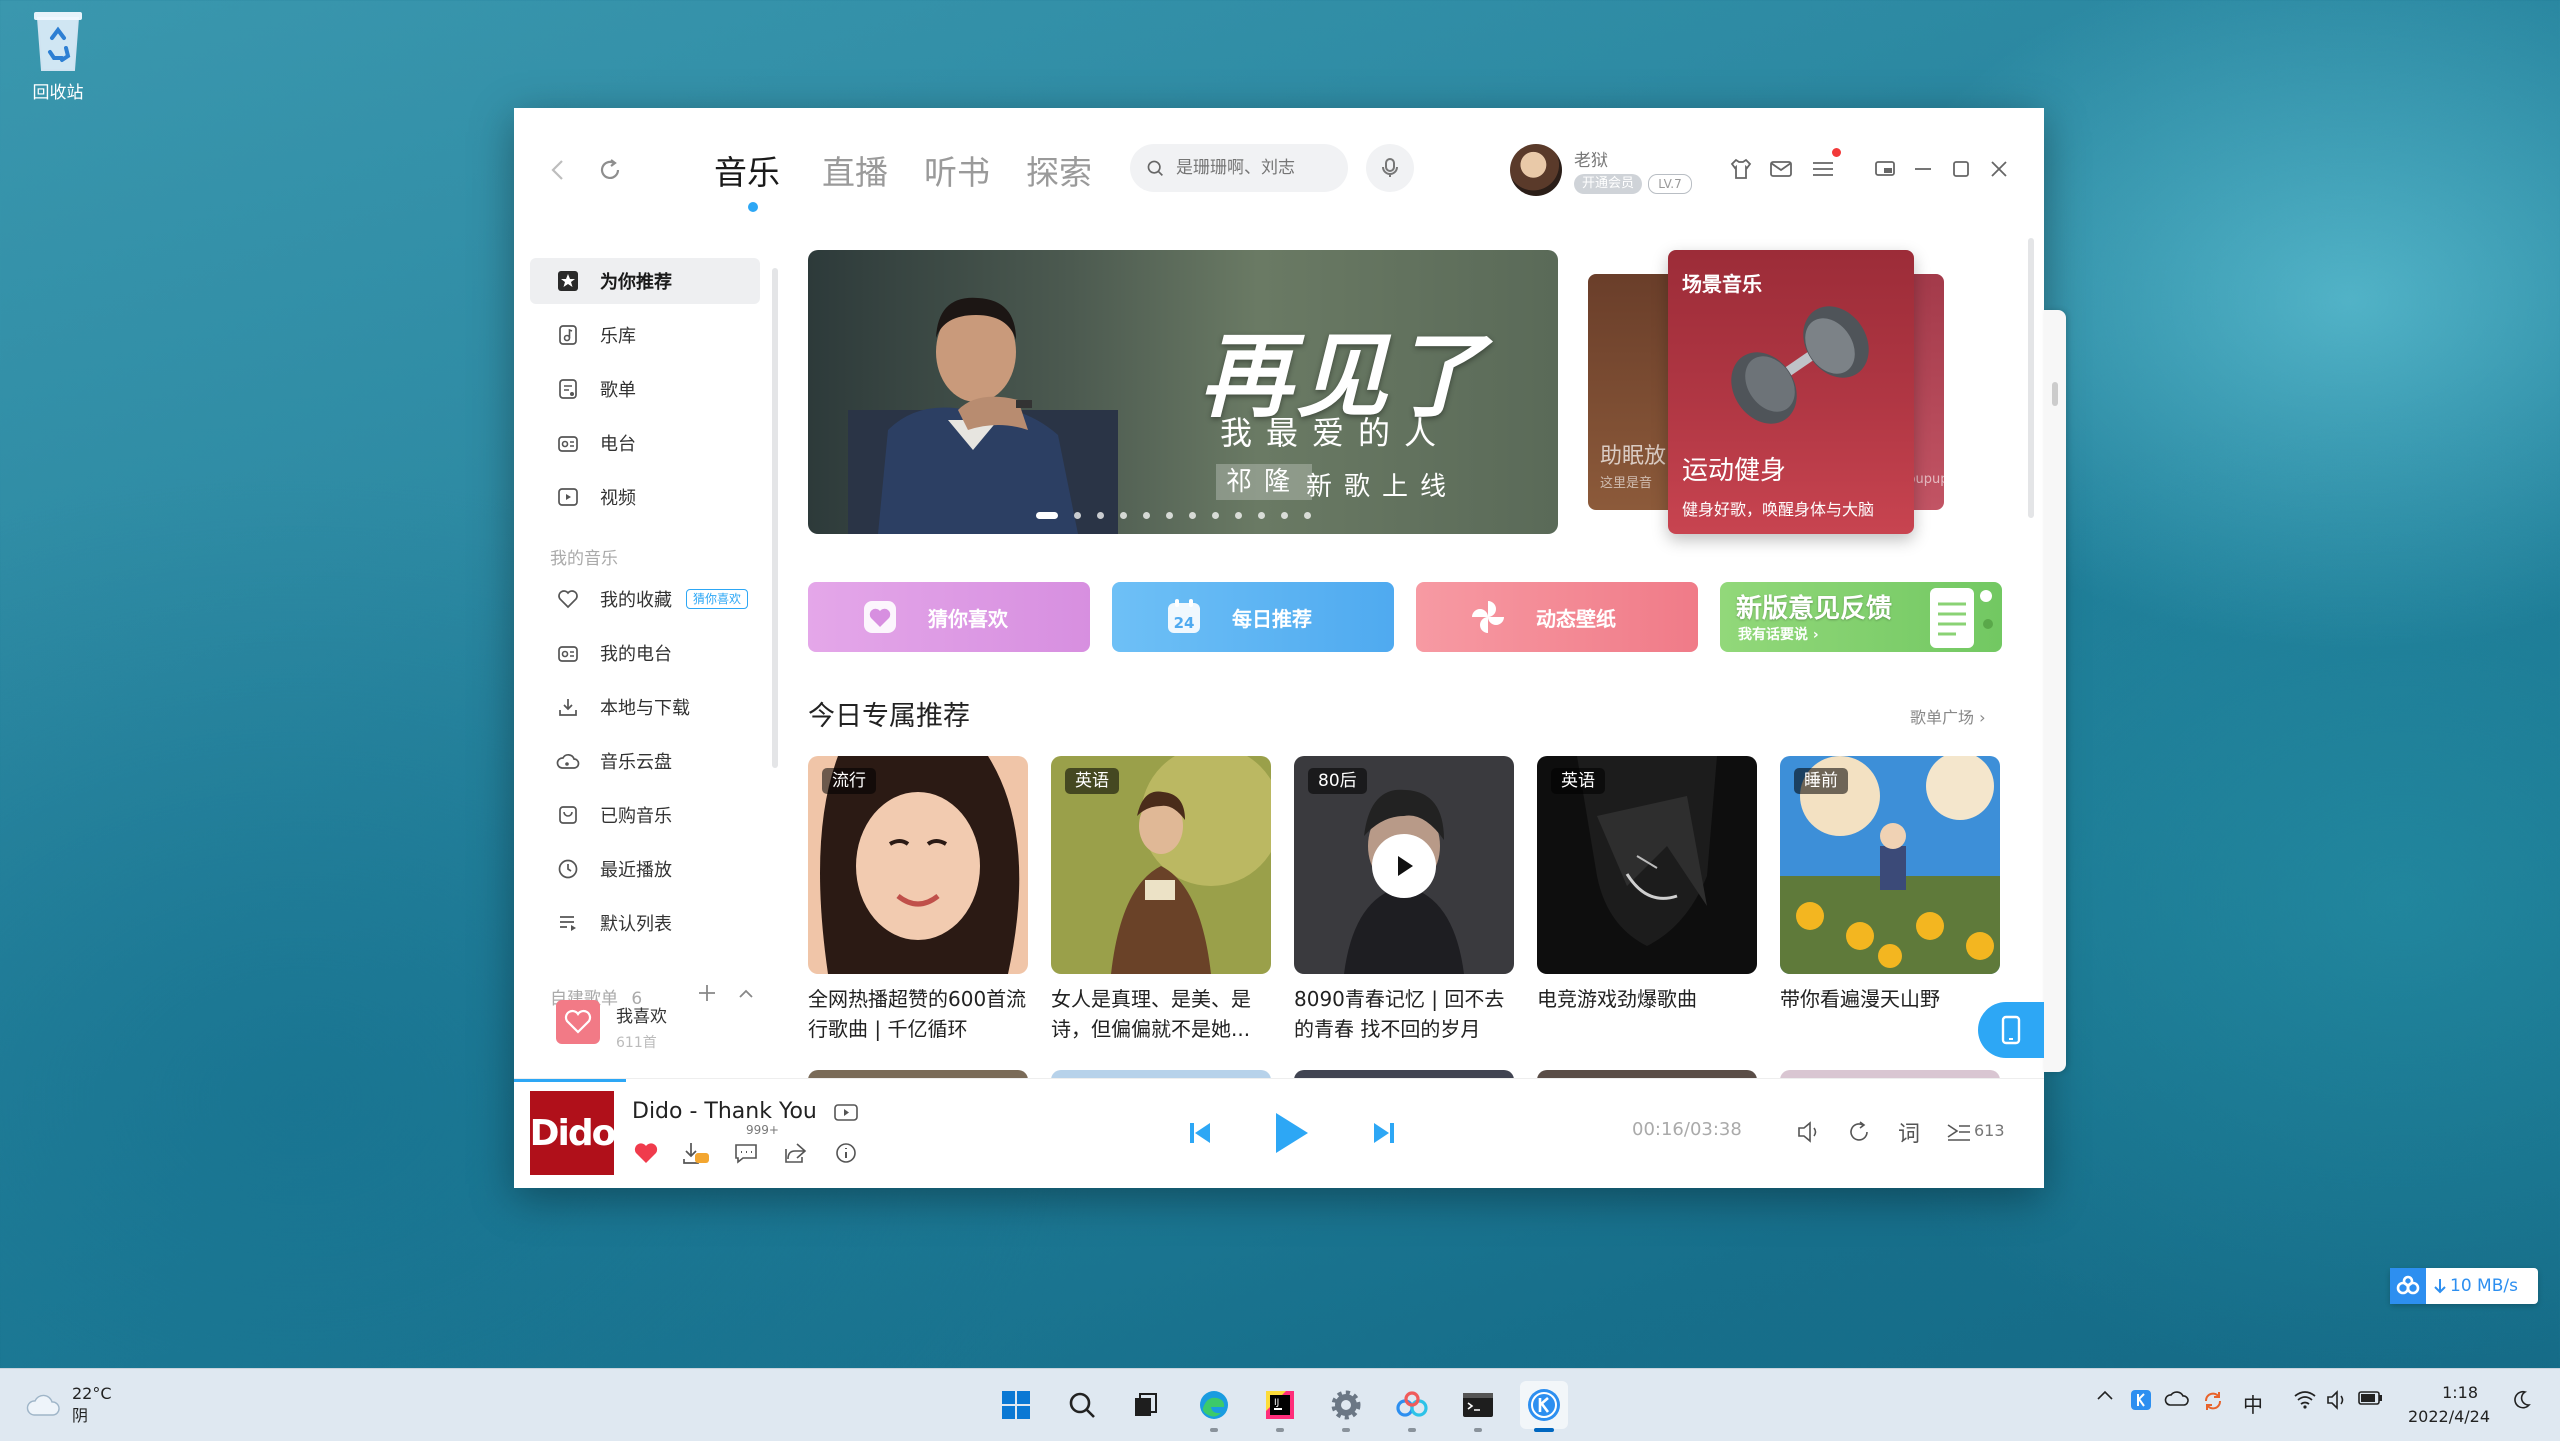 Image resolution: width=2560 pixels, height=1441 pixels. I want to click on tray-kugou, so click(2141, 1400).